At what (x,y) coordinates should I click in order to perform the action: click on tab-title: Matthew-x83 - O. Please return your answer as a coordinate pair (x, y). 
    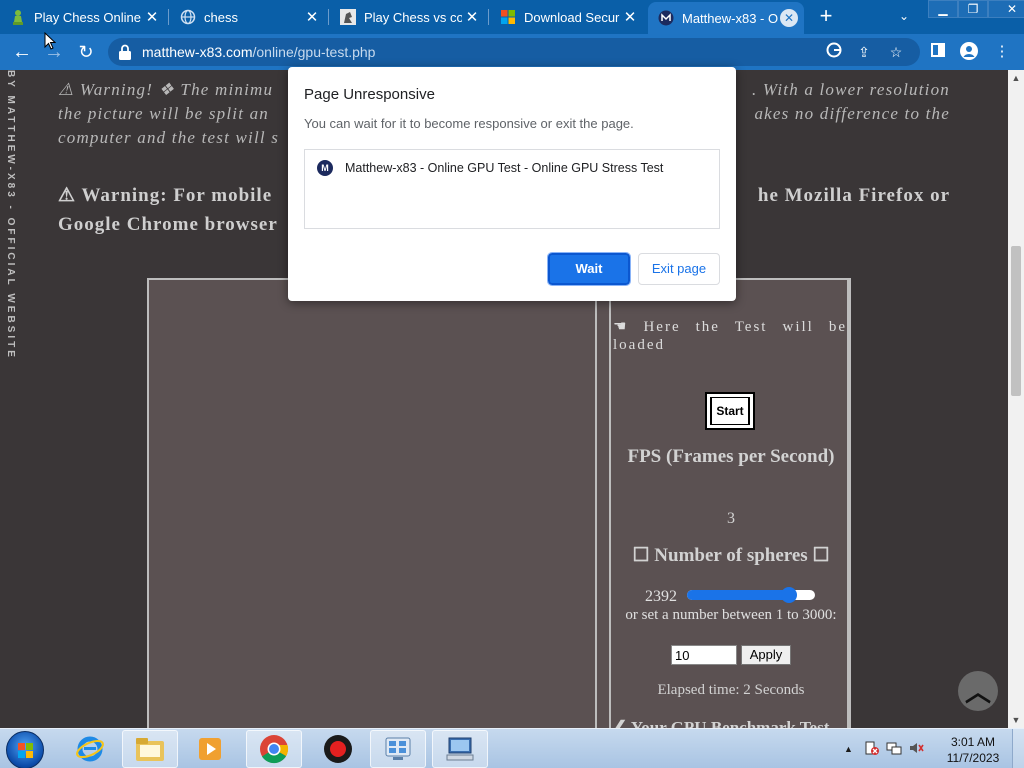
    Looking at the image, I should click on (730, 18).